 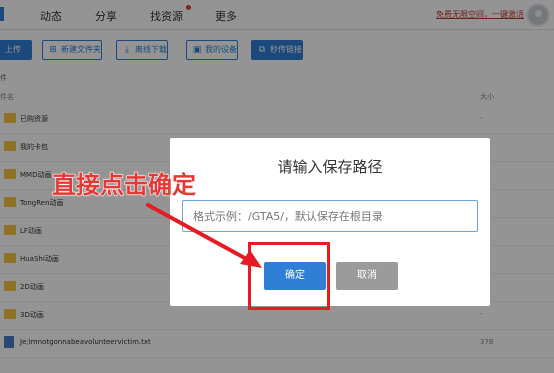 What do you see at coordinates (124, 185) in the screenshot?
I see `annotation-text: 直接点击确定` at bounding box center [124, 185].